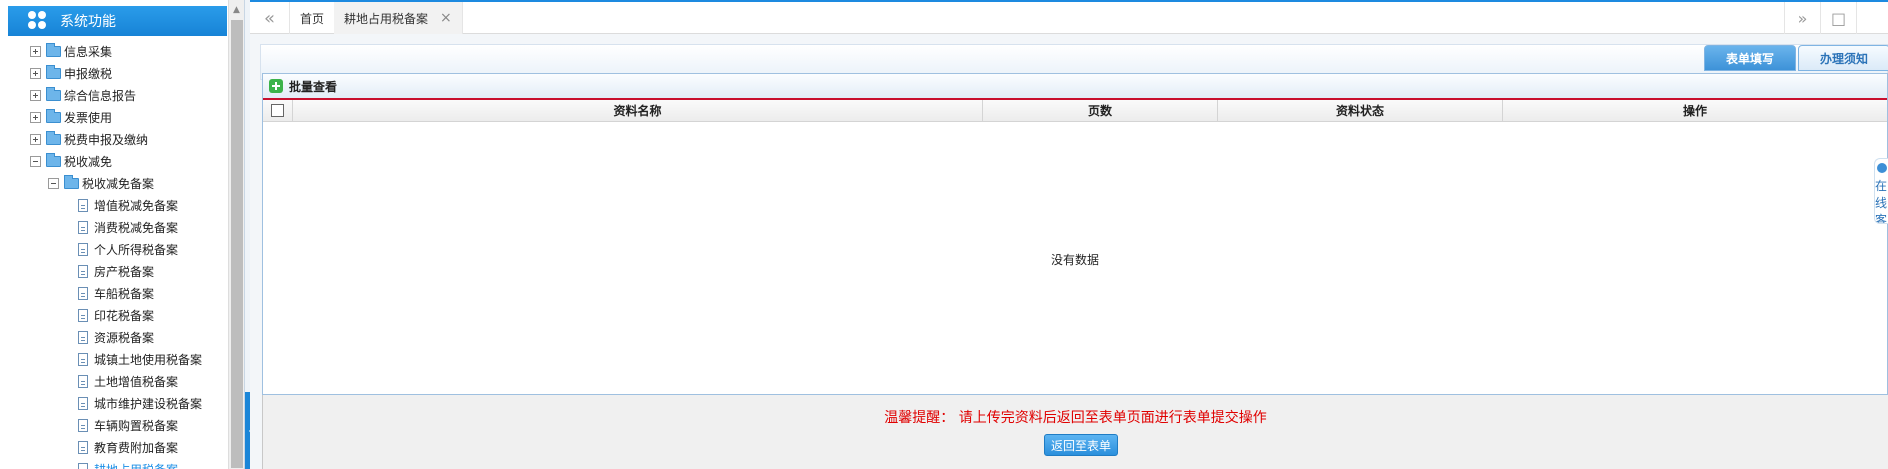 This screenshot has width=1888, height=469. Describe the element at coordinates (313, 86) in the screenshot. I see `batch-view-title: 批量查看` at that location.